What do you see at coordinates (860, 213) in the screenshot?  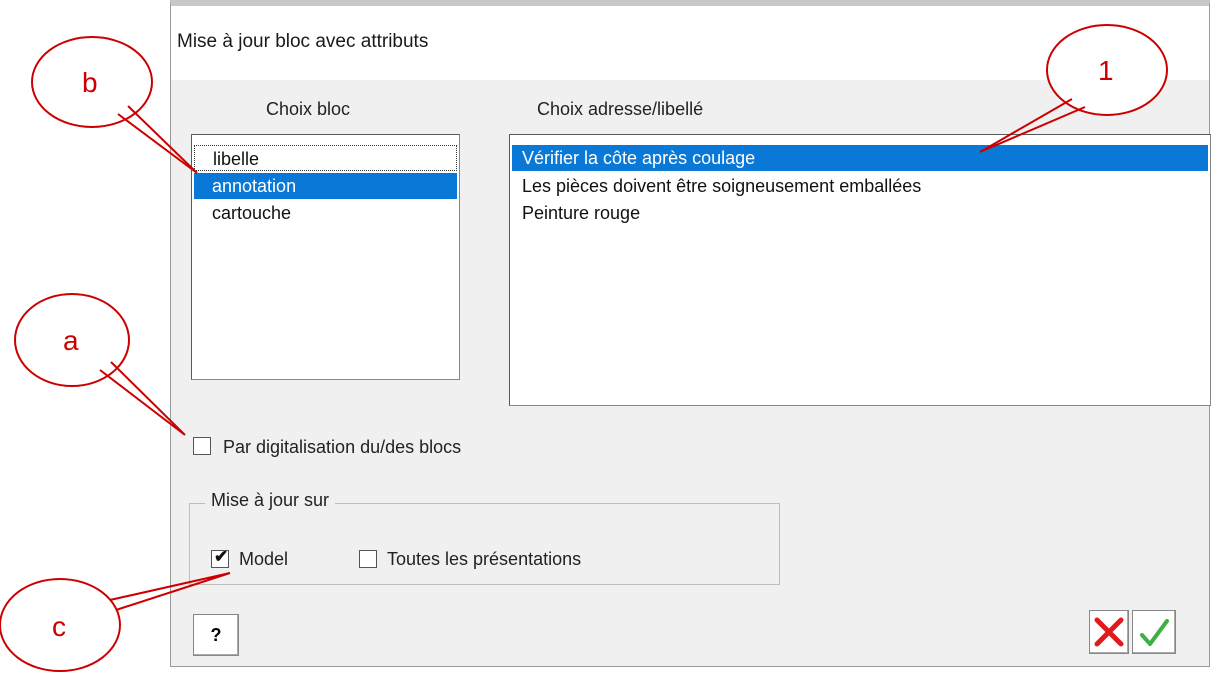 I see `list-item-address-3: Peinture rouge` at bounding box center [860, 213].